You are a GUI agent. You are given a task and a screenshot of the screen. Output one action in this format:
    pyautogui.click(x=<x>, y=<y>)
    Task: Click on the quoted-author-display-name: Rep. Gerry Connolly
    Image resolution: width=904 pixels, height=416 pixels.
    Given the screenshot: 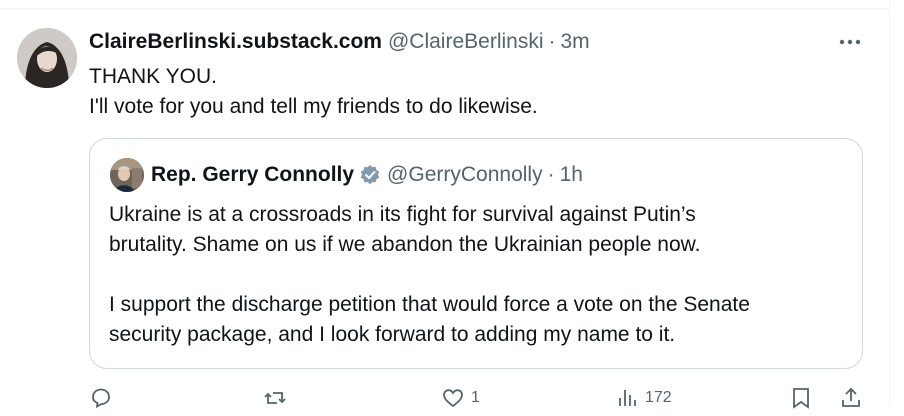 What is the action you would take?
    pyautogui.click(x=252, y=175)
    